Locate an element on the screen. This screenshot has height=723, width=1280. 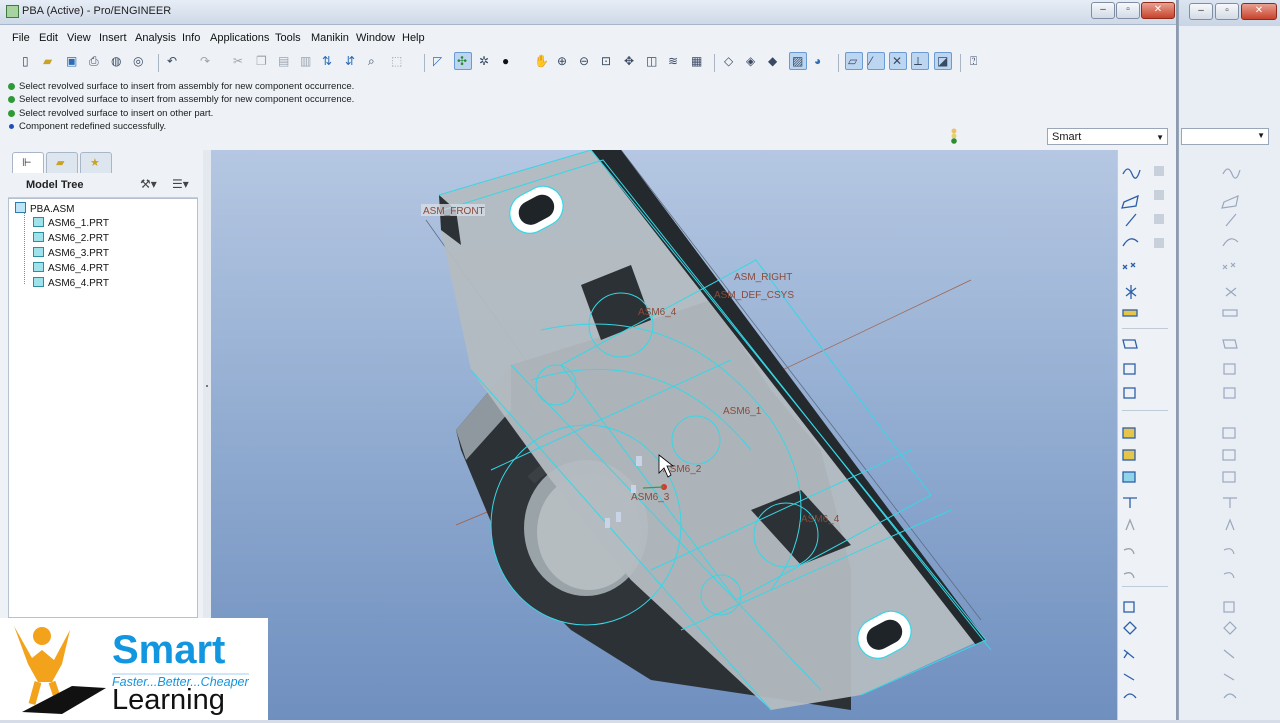
zoom-out-icon: ⊖ is located at coordinates (585, 61).